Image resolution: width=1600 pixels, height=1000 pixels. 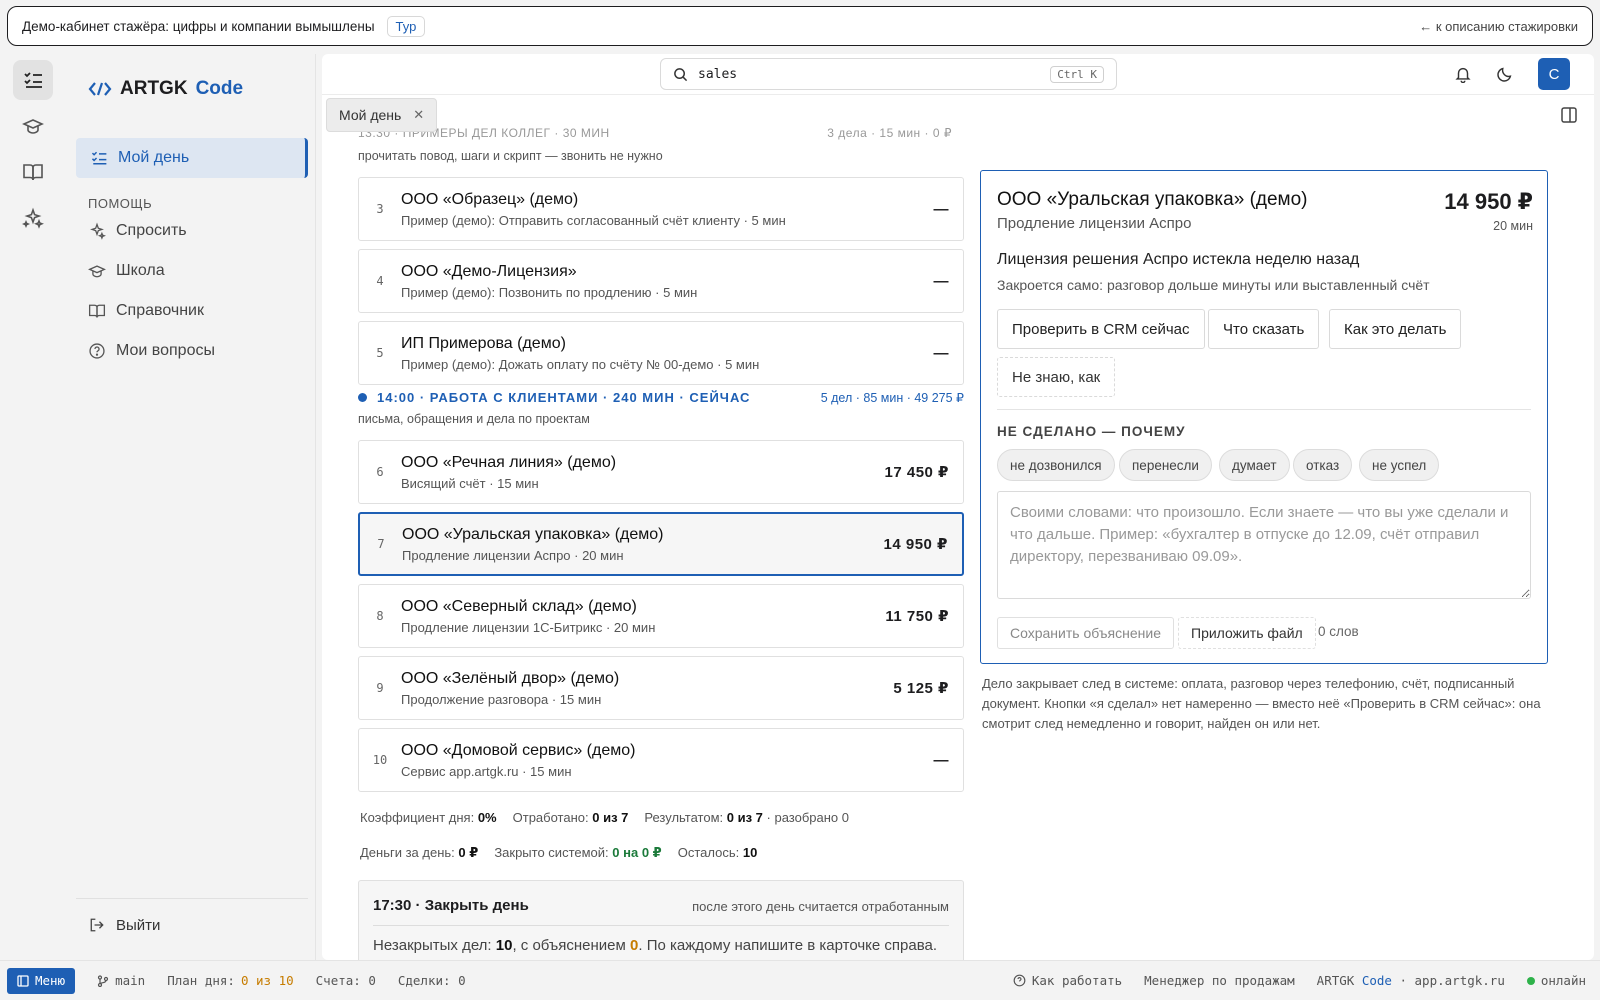 What do you see at coordinates (941, 760) in the screenshot?
I see `task-amount: —` at bounding box center [941, 760].